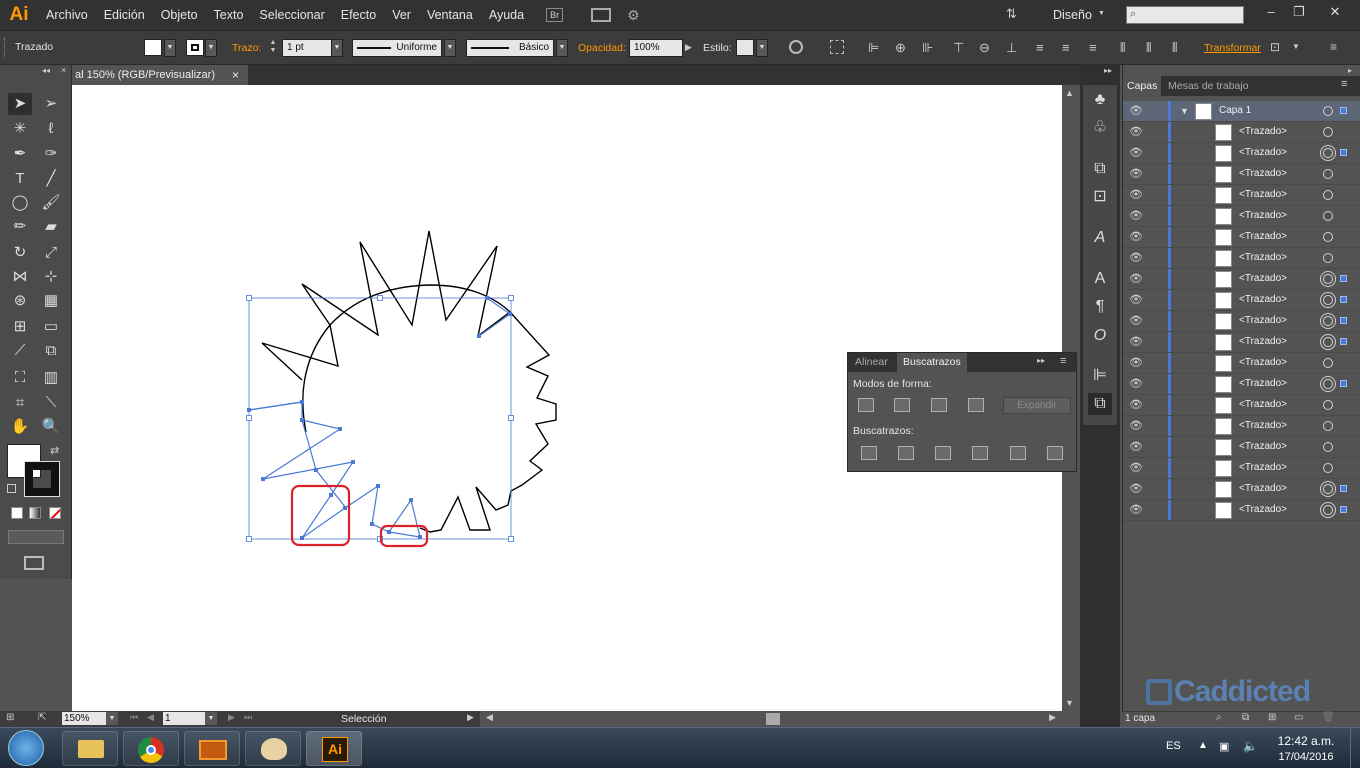  What do you see at coordinates (63, 70) in the screenshot?
I see `toolbox-close-icon: ×` at bounding box center [63, 70].